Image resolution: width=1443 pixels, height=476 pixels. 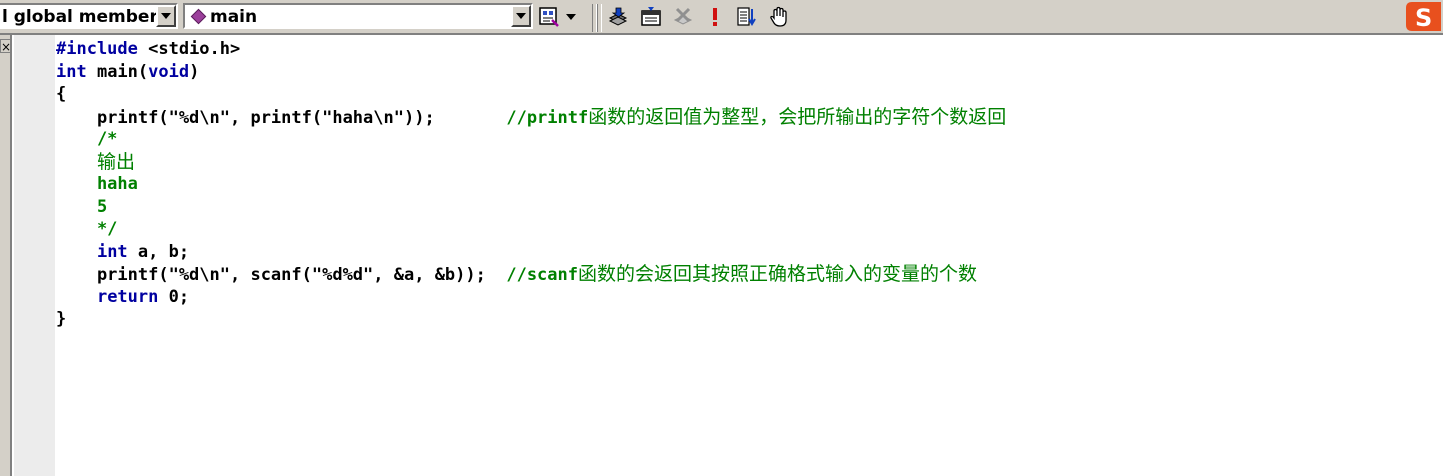 What do you see at coordinates (169, 71) in the screenshot?
I see `keyword: void` at bounding box center [169, 71].